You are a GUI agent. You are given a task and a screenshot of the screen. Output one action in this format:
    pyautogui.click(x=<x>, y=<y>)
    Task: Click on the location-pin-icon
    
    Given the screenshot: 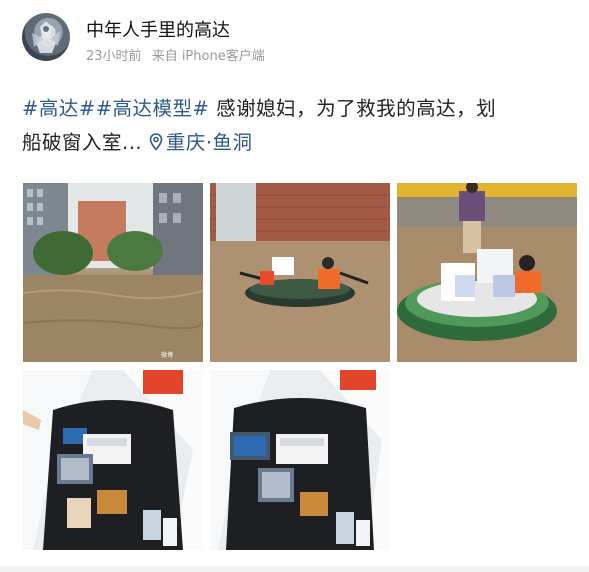 What is the action you would take?
    pyautogui.click(x=156, y=142)
    